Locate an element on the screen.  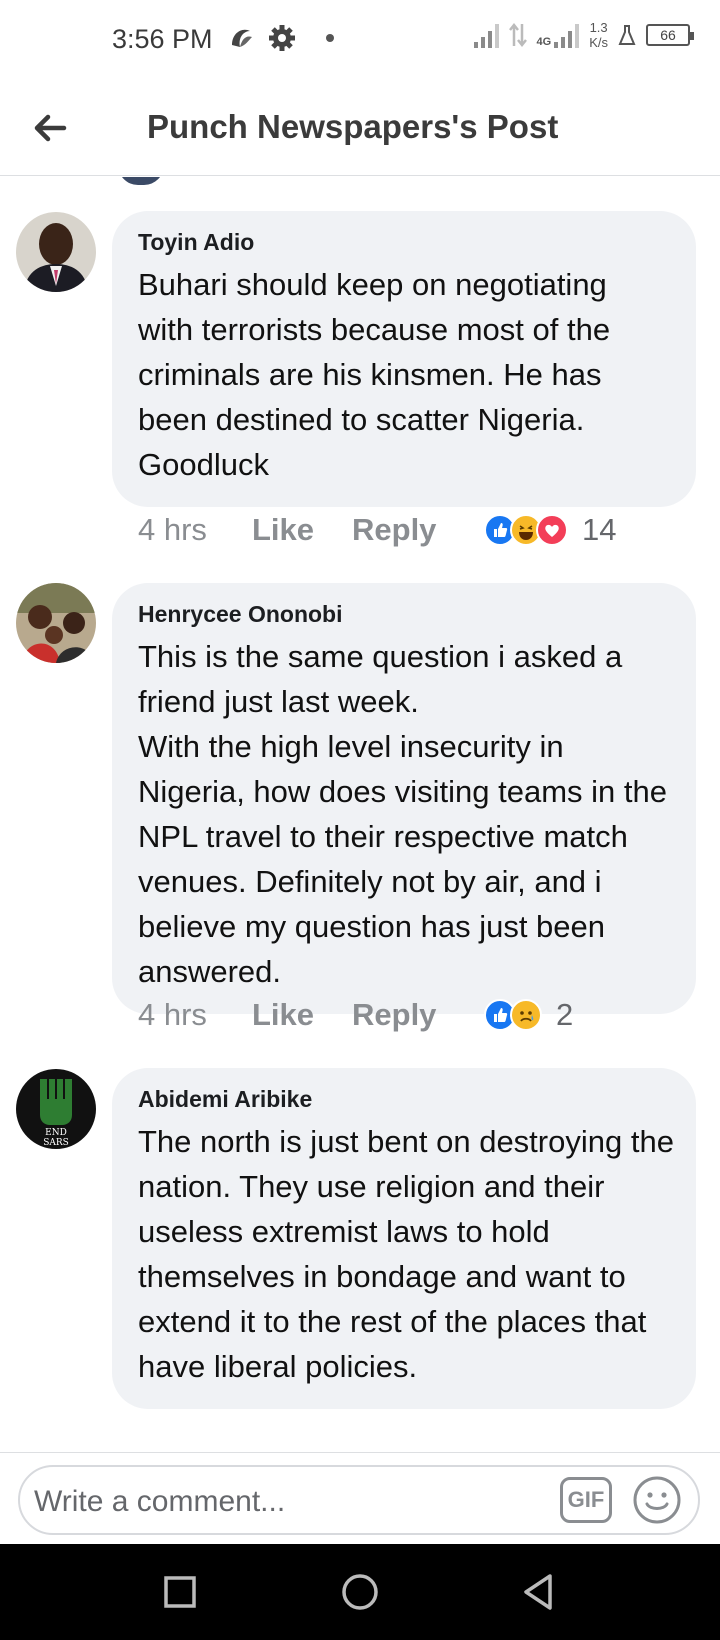
notification-dot-icon is located at coordinates (330, 38).